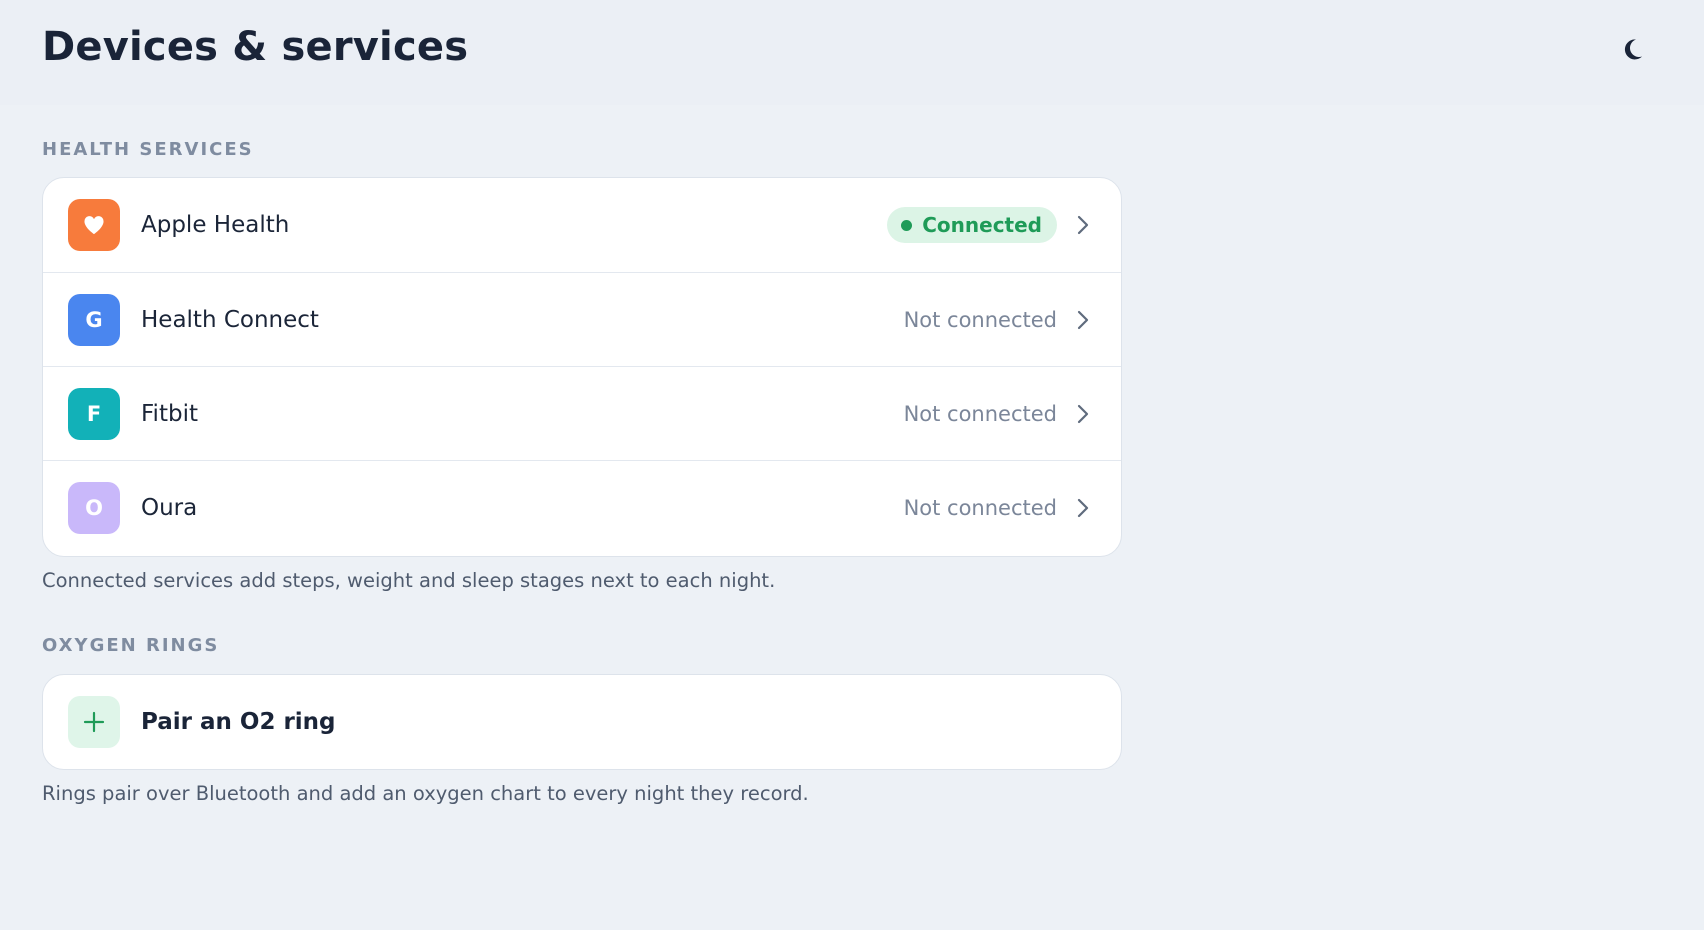  What do you see at coordinates (169, 414) in the screenshot?
I see `service-name: Fitbit` at bounding box center [169, 414].